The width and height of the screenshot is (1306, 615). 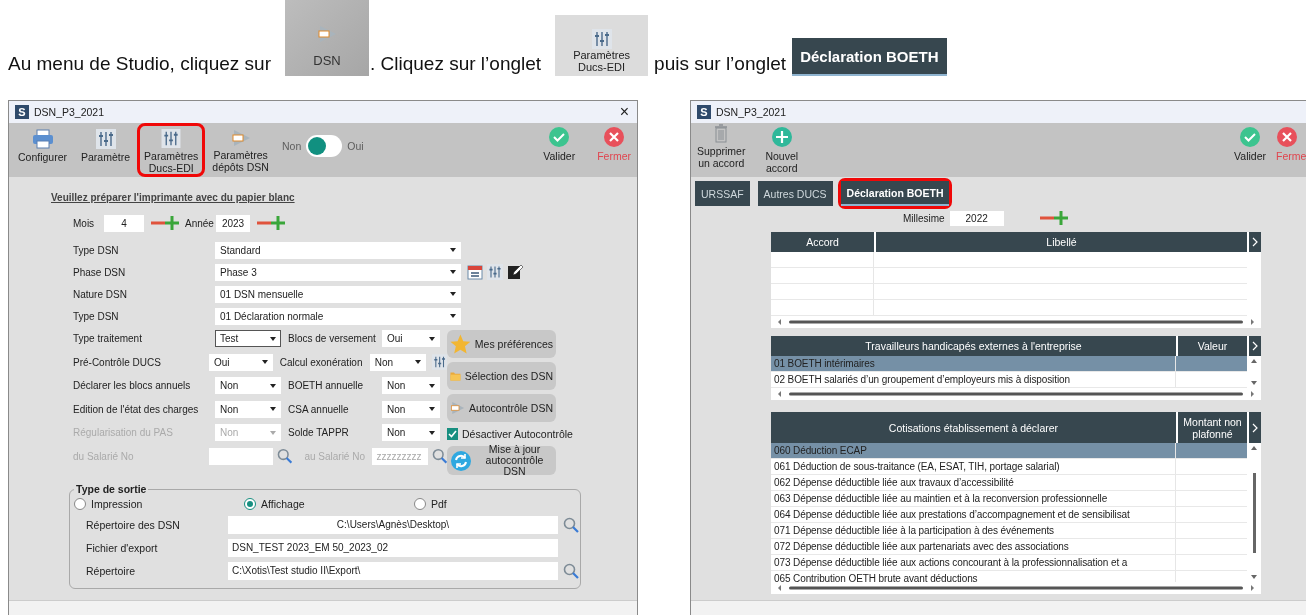 I want to click on input-field: C:\Users\Agnès\Desktop\, so click(x=393, y=524).